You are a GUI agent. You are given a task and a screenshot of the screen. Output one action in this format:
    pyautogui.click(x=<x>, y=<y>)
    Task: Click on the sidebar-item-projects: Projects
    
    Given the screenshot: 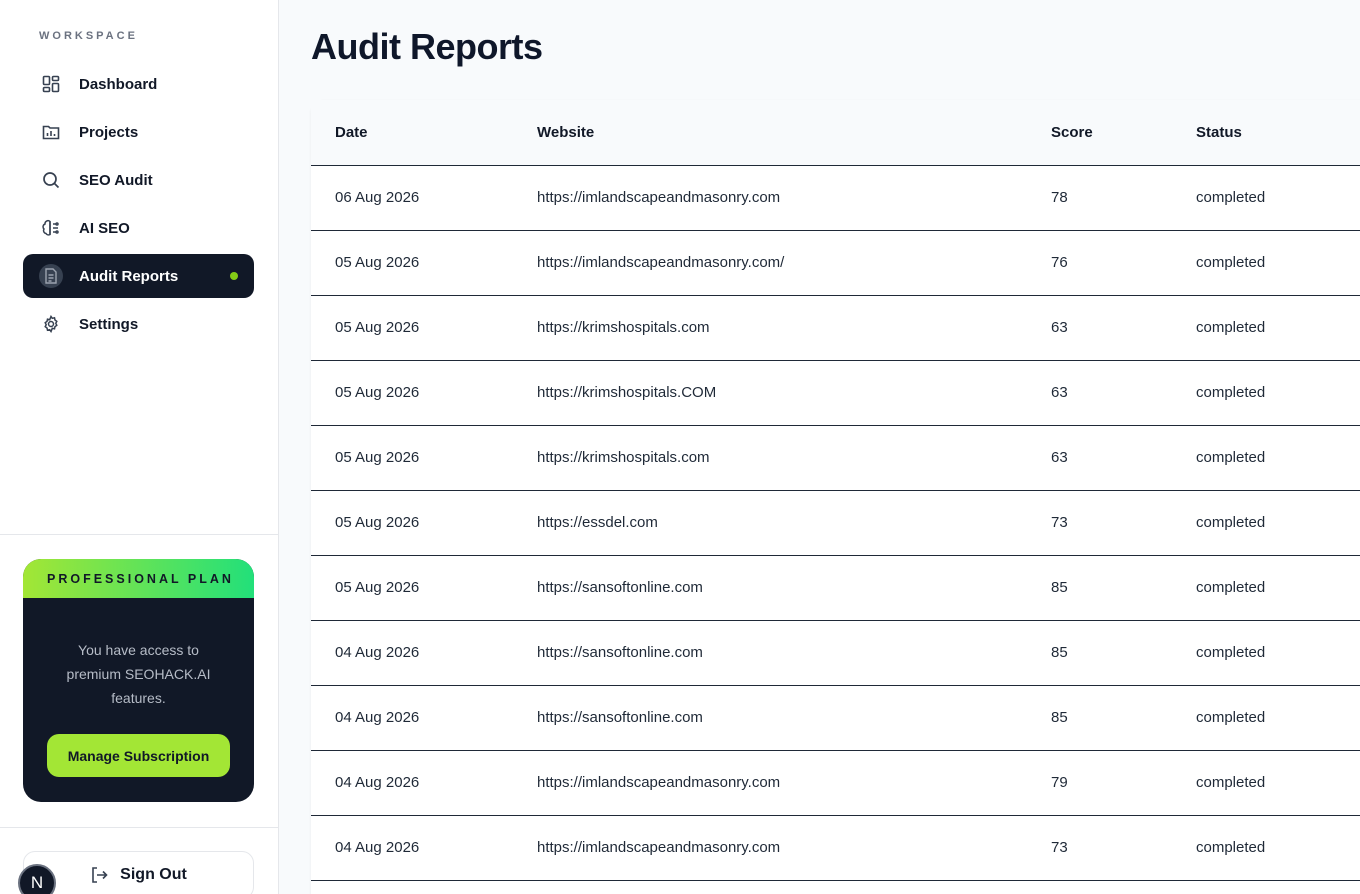 What is the action you would take?
    pyautogui.click(x=138, y=132)
    